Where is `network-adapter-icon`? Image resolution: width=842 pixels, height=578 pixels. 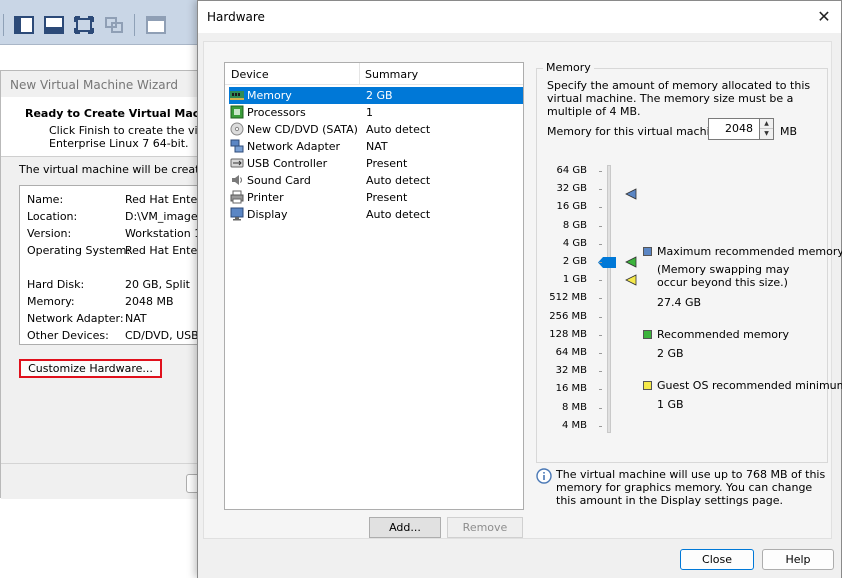 network-adapter-icon is located at coordinates (237, 146).